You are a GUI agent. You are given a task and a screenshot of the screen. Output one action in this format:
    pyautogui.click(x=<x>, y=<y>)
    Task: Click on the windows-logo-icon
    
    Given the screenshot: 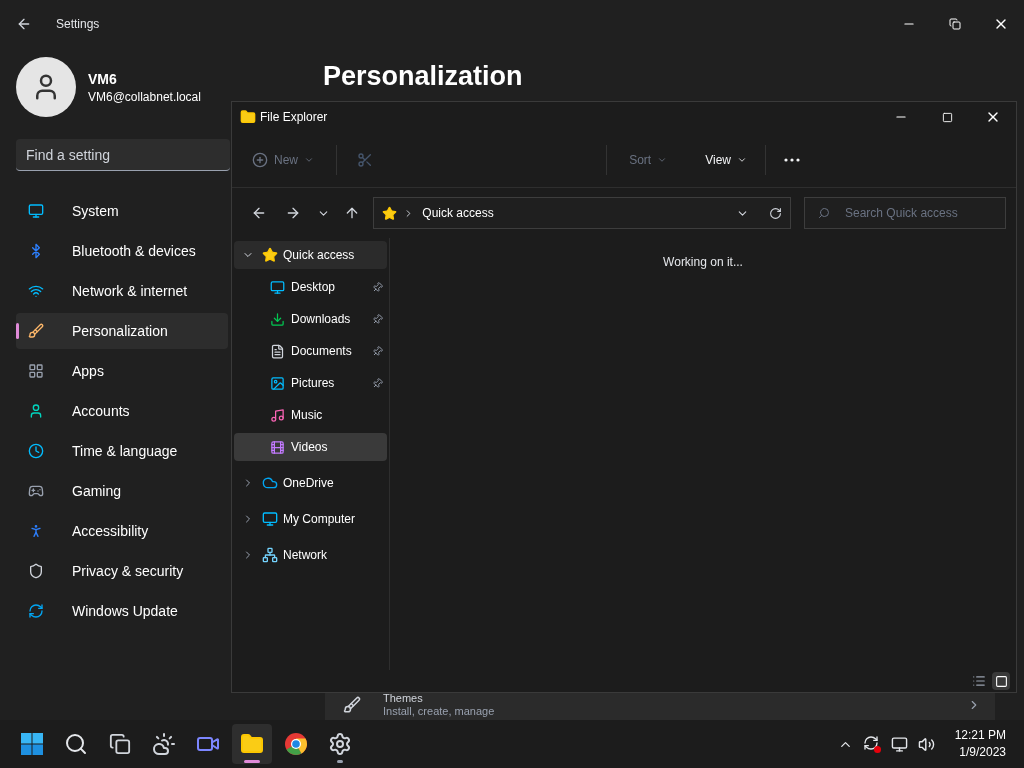 What is the action you would take?
    pyautogui.click(x=32, y=744)
    